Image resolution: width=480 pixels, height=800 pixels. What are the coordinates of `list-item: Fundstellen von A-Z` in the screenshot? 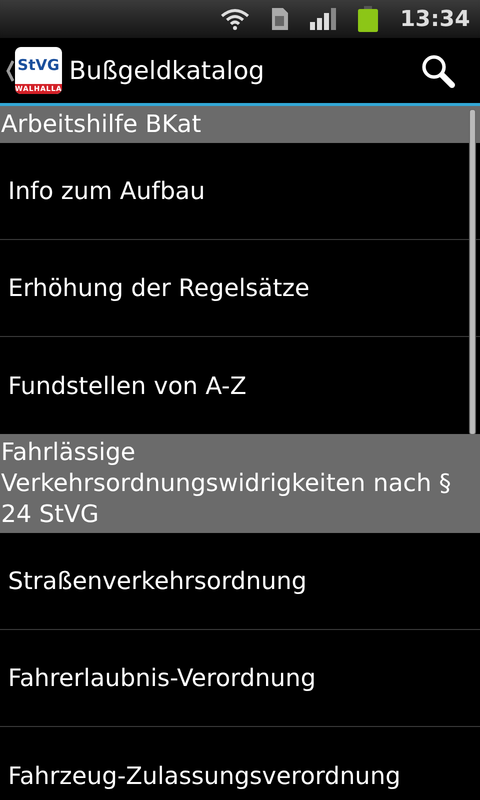 It's located at (240, 385).